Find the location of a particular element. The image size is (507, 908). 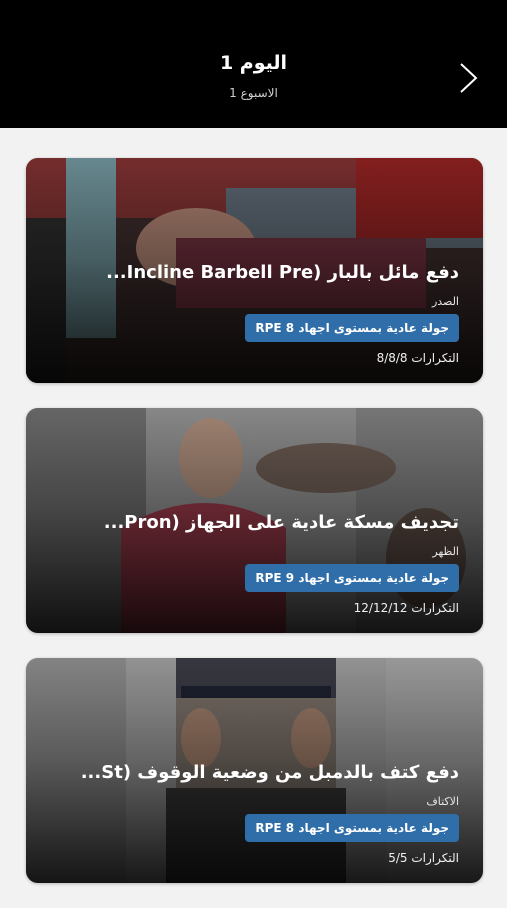

muscle-group: الظهر is located at coordinates (445, 551).